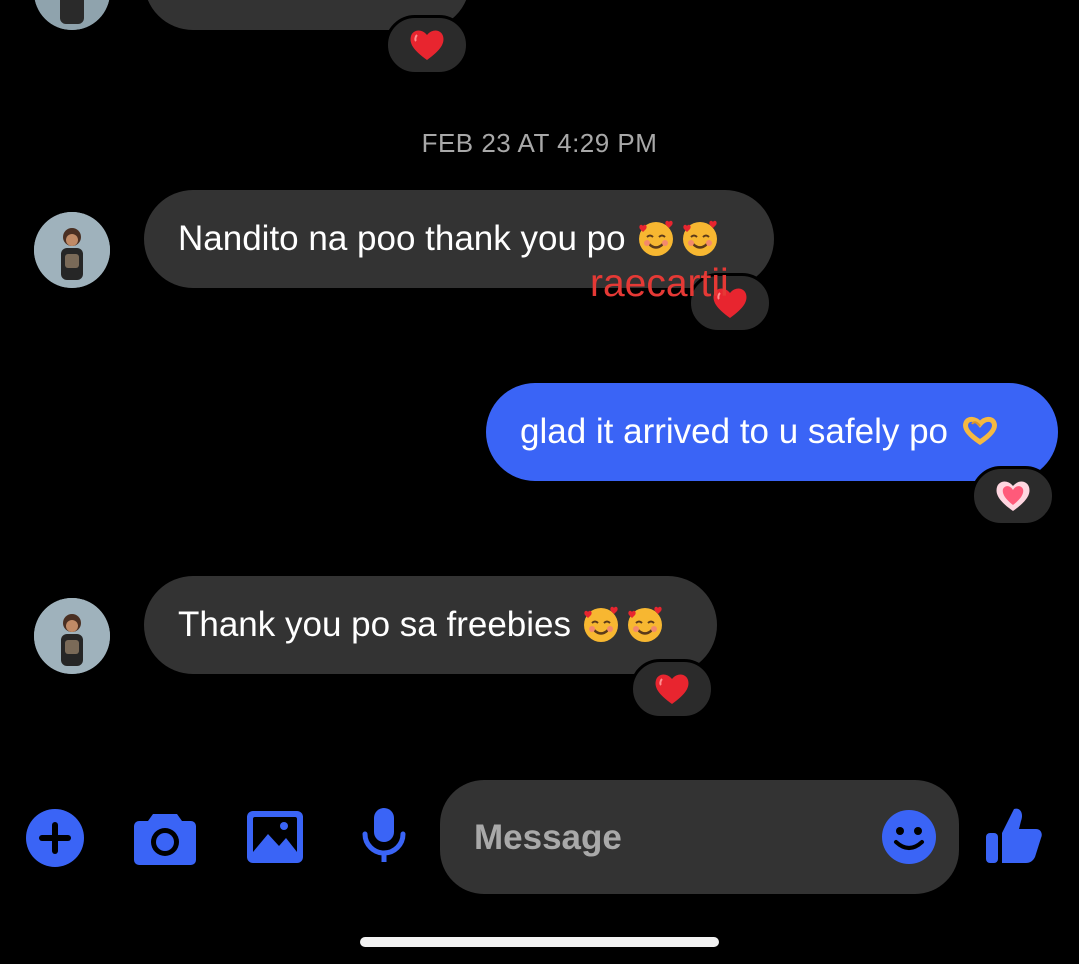 This screenshot has height=964, width=1079. I want to click on date-separator: FEB 23 AT 4:29 PM, so click(539, 143).